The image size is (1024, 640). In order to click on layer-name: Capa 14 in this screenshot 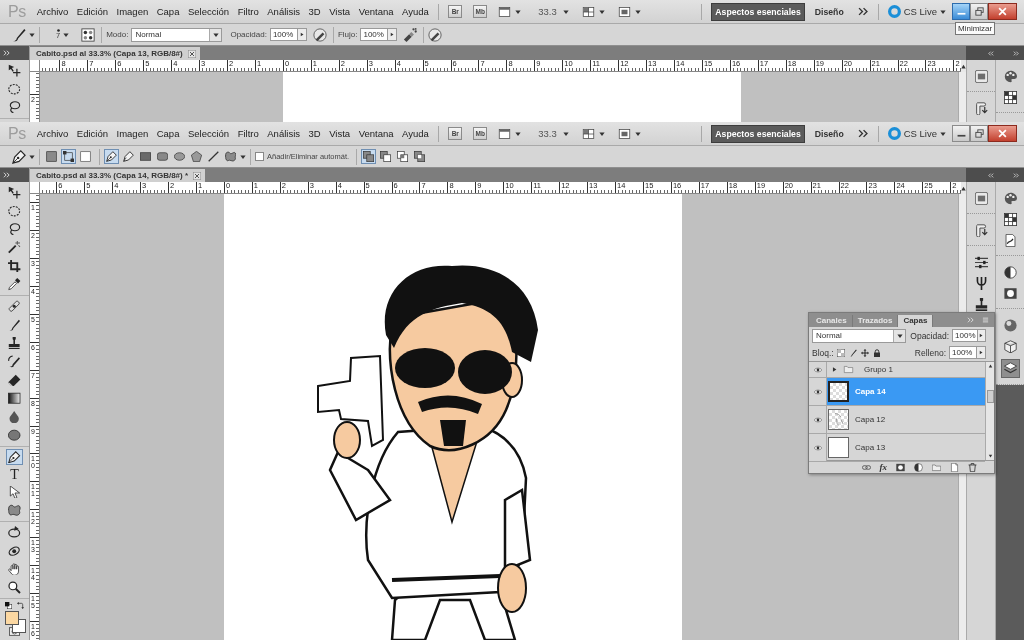, I will do `click(870, 391)`.